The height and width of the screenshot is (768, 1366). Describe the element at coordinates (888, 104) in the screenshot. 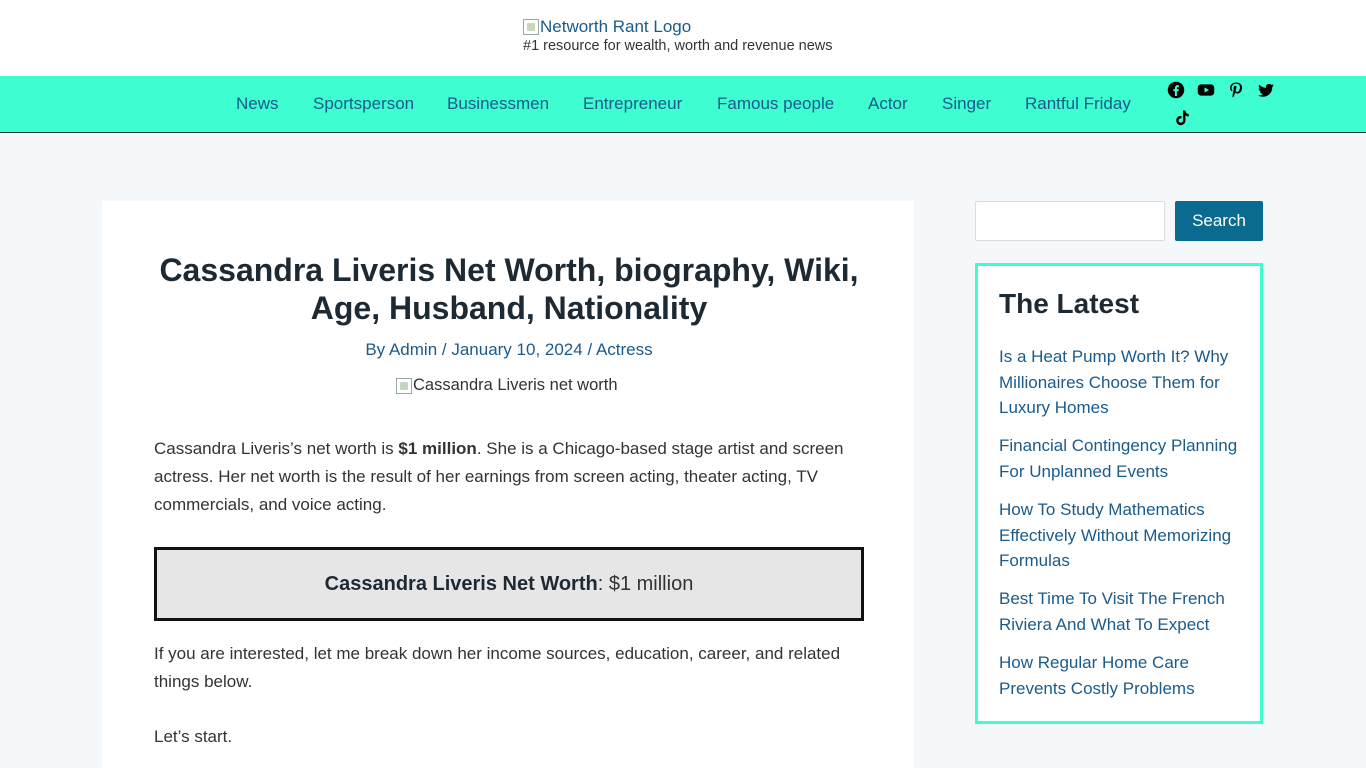

I see `nav-item-actor: Actor` at that location.